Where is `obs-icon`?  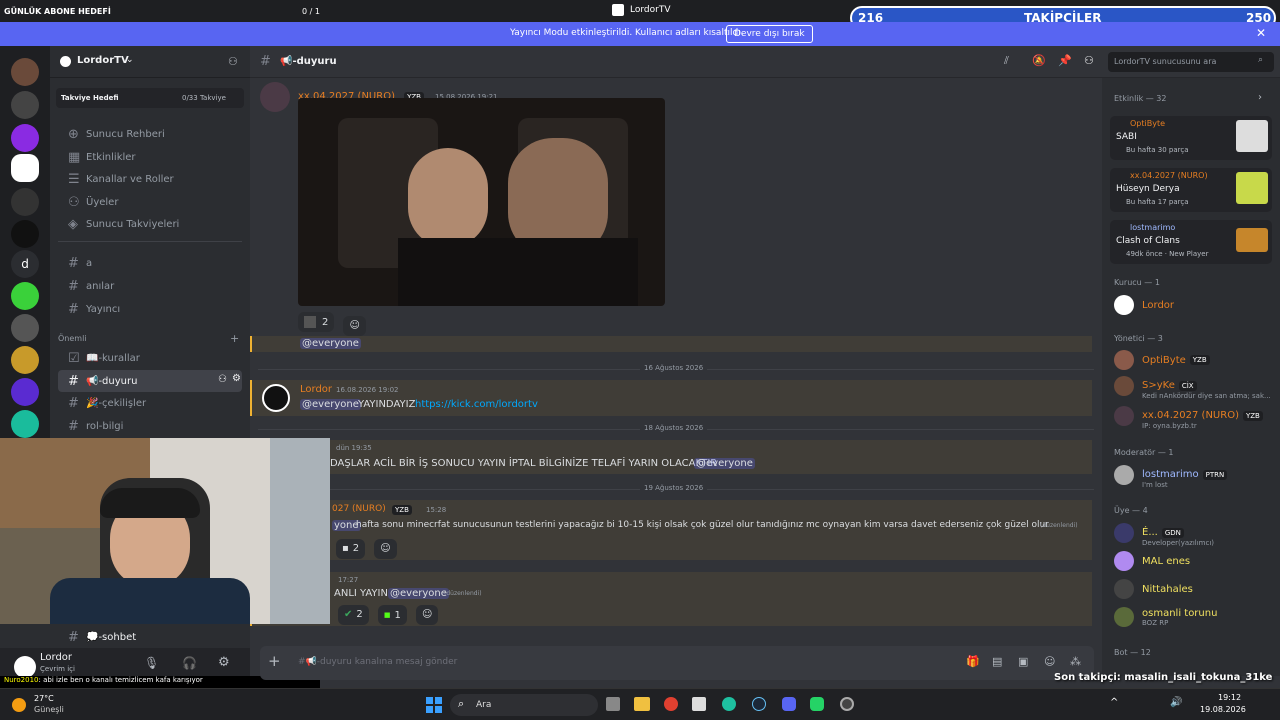
obs-icon is located at coordinates (847, 704).